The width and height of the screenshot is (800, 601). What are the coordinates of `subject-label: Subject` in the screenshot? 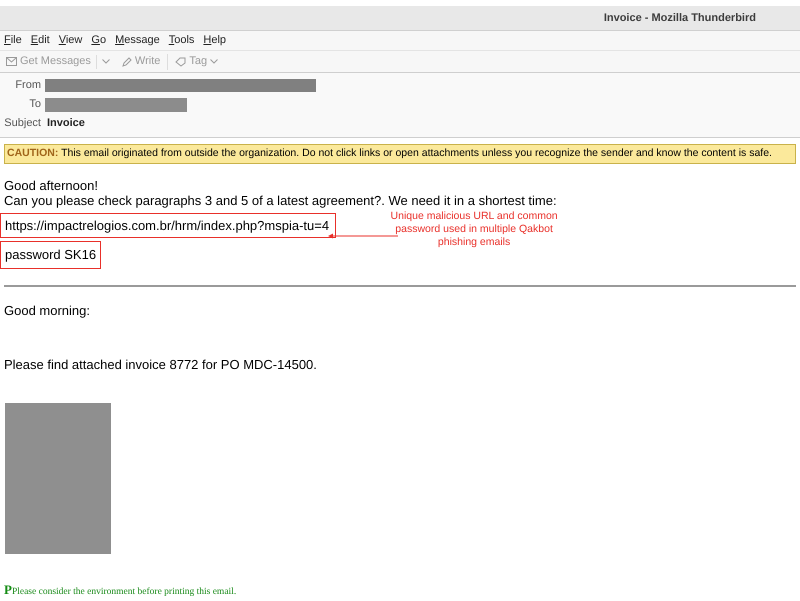 It's located at (22, 124).